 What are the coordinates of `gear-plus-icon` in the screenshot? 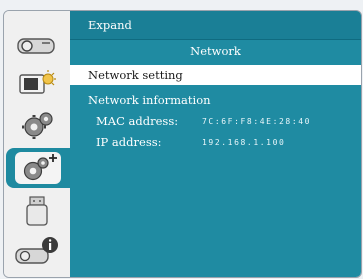 It's located at (38, 168).